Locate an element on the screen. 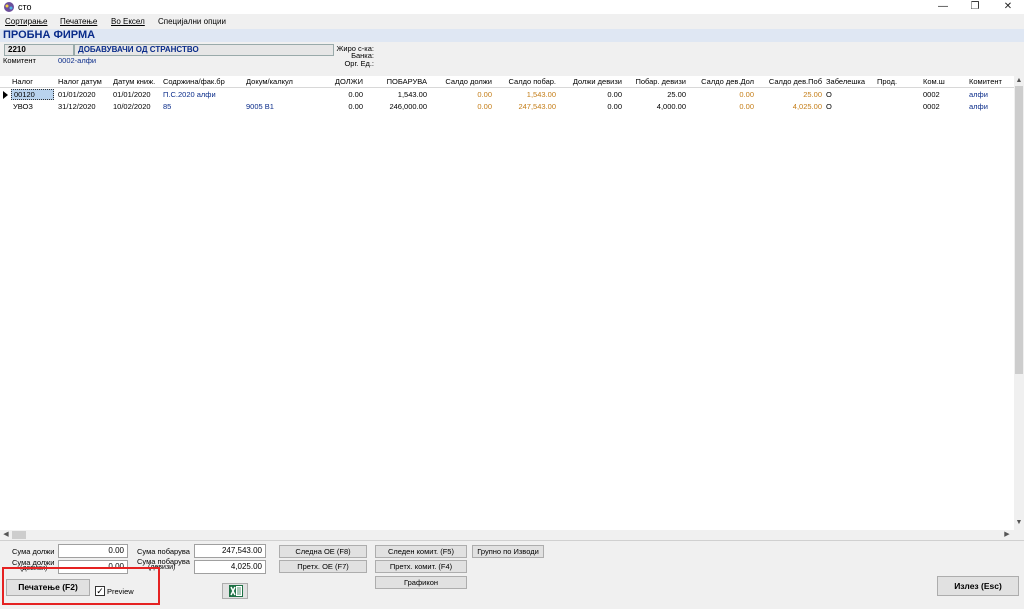  scroll-right-icon: ▶ is located at coordinates (1007, 535).